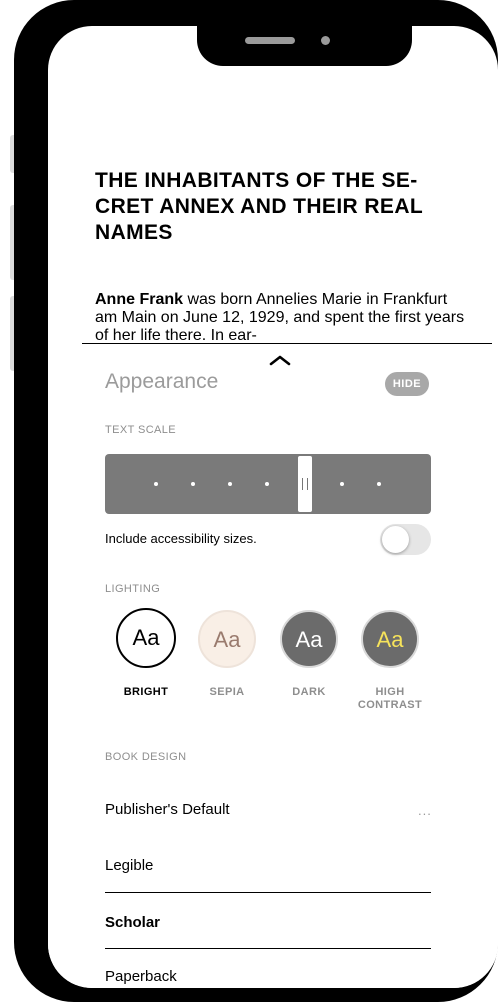 The image size is (498, 1002). What do you see at coordinates (162, 381) in the screenshot?
I see `appearance-title: Appearance` at bounding box center [162, 381].